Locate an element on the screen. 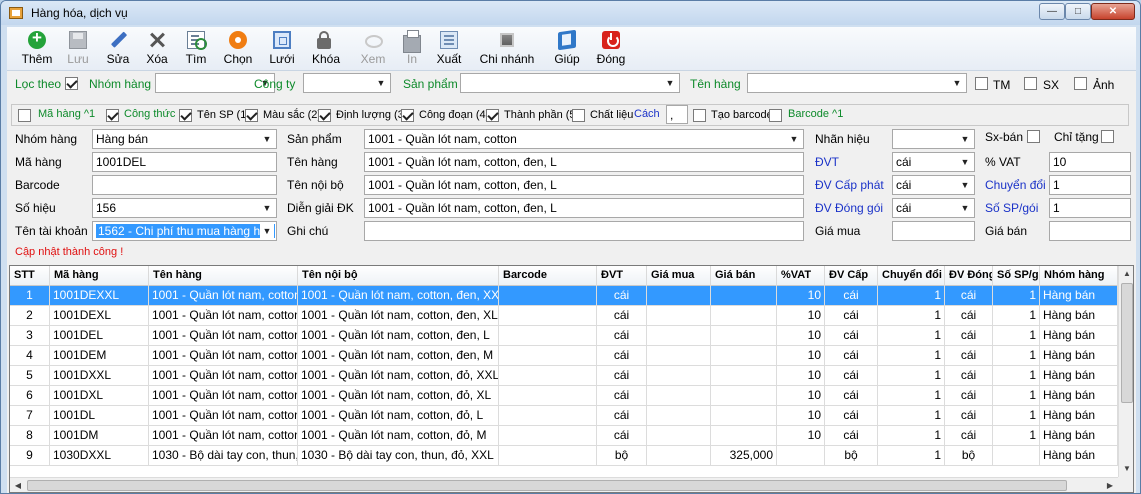  item-name-field: 1001 - Quần lót nam, cotton, đen, L is located at coordinates (584, 162).